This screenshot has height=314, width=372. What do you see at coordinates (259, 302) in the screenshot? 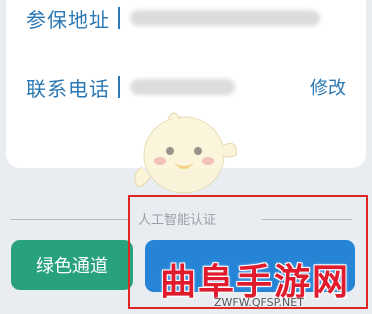
I see `watermark-url: ZWFW.QFSP.NET` at bounding box center [259, 302].